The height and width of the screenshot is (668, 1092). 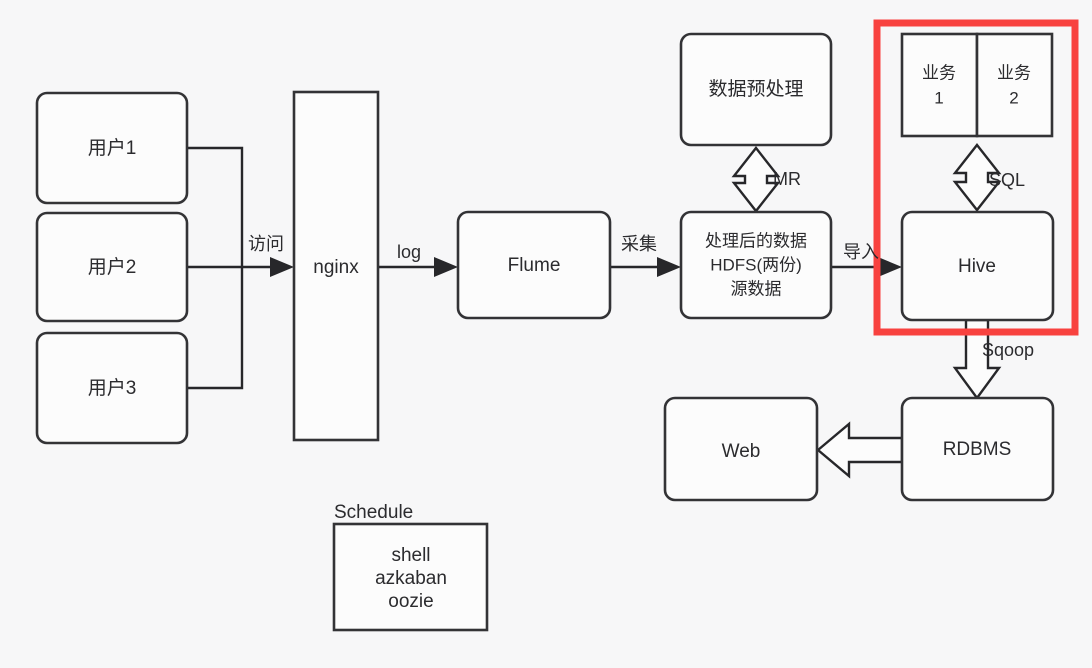 I want to click on edge-rdbms-to-web-arrow, so click(x=860, y=450).